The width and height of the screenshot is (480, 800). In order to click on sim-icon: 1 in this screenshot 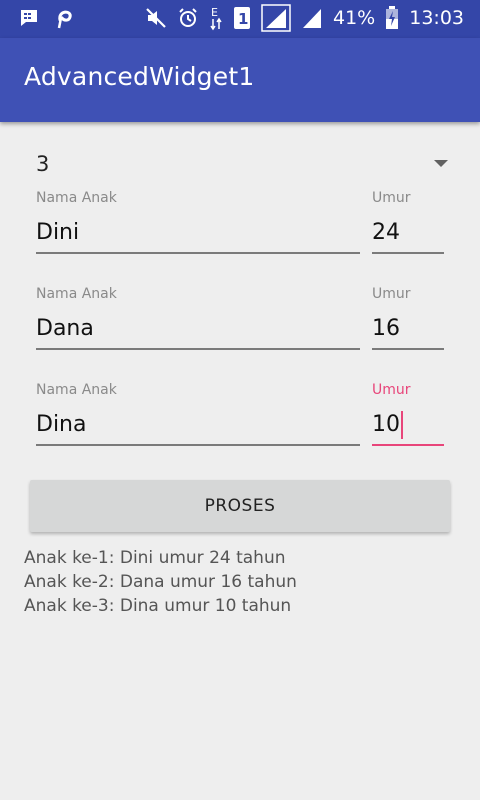, I will do `click(242, 18)`.